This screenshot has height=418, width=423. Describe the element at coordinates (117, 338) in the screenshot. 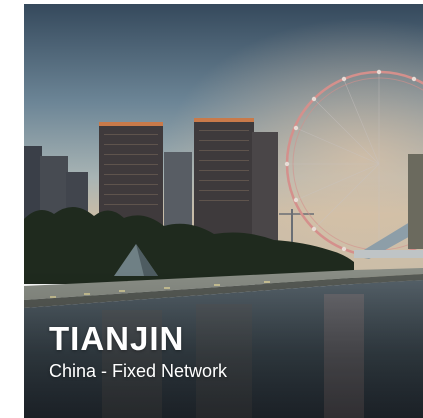

I see `city-name: TIANJIN` at that location.